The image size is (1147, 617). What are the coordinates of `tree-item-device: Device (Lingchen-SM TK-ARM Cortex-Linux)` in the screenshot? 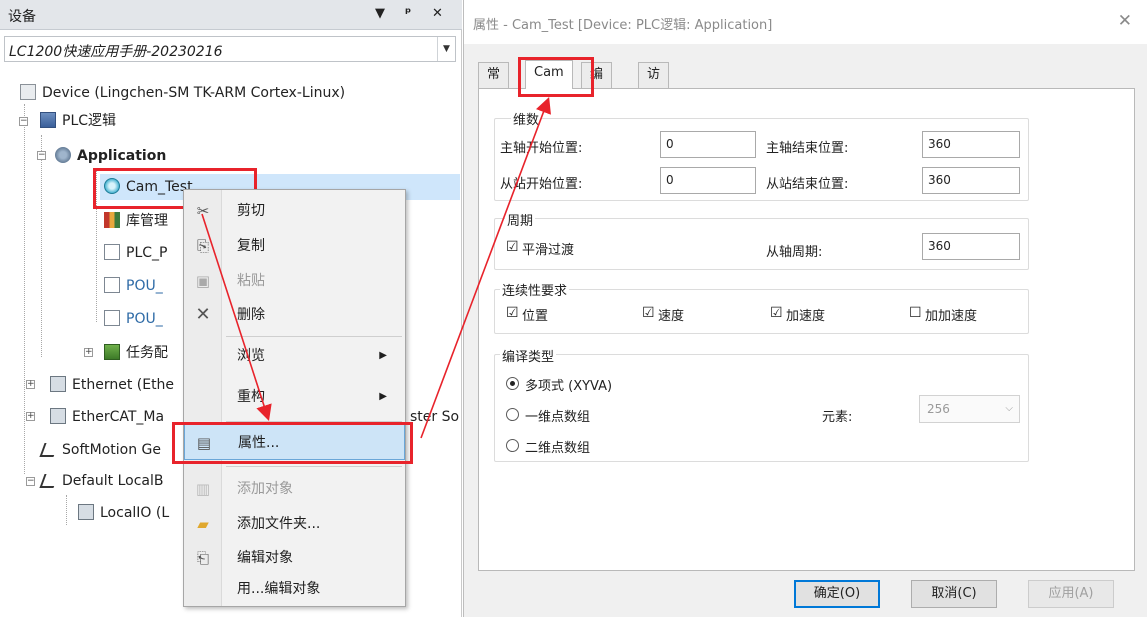 It's located at (182, 93).